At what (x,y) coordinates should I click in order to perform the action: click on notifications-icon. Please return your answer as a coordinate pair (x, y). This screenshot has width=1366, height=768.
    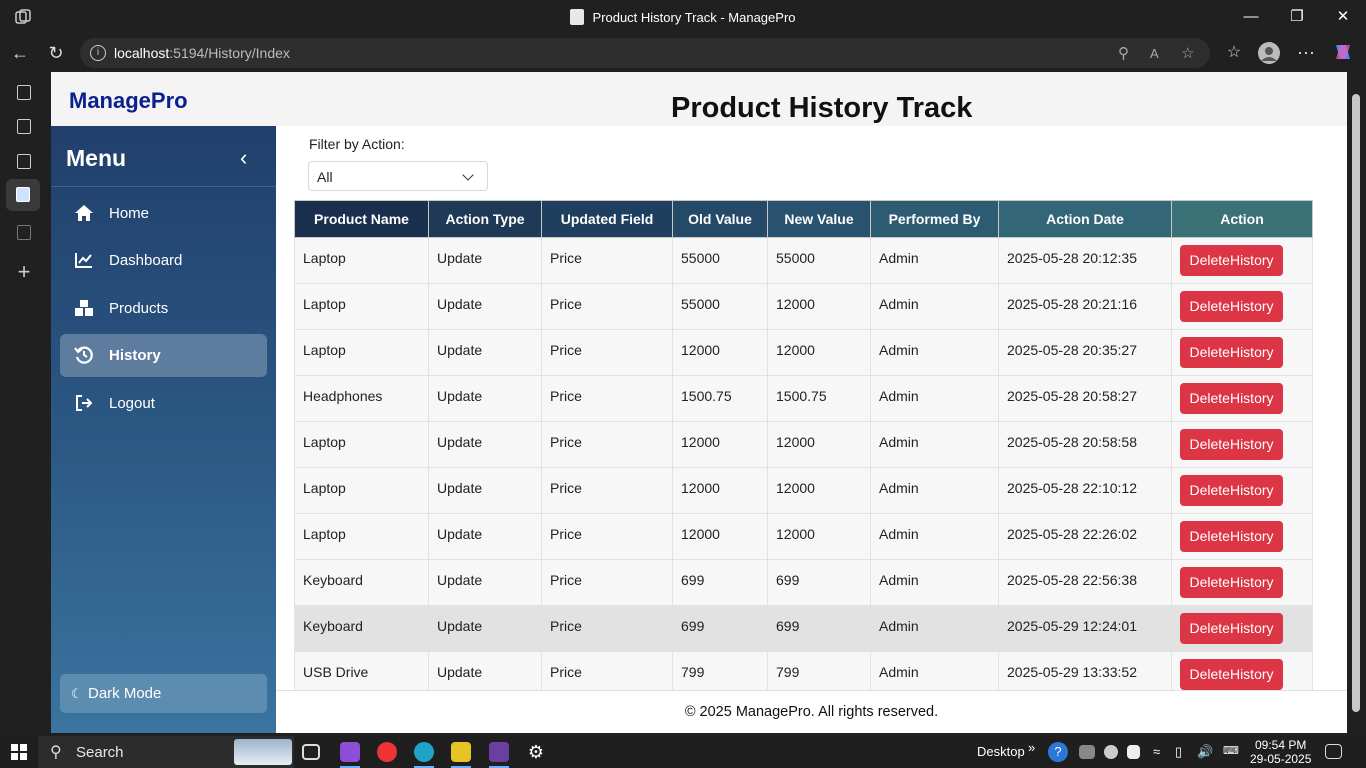
    Looking at the image, I should click on (1333, 751).